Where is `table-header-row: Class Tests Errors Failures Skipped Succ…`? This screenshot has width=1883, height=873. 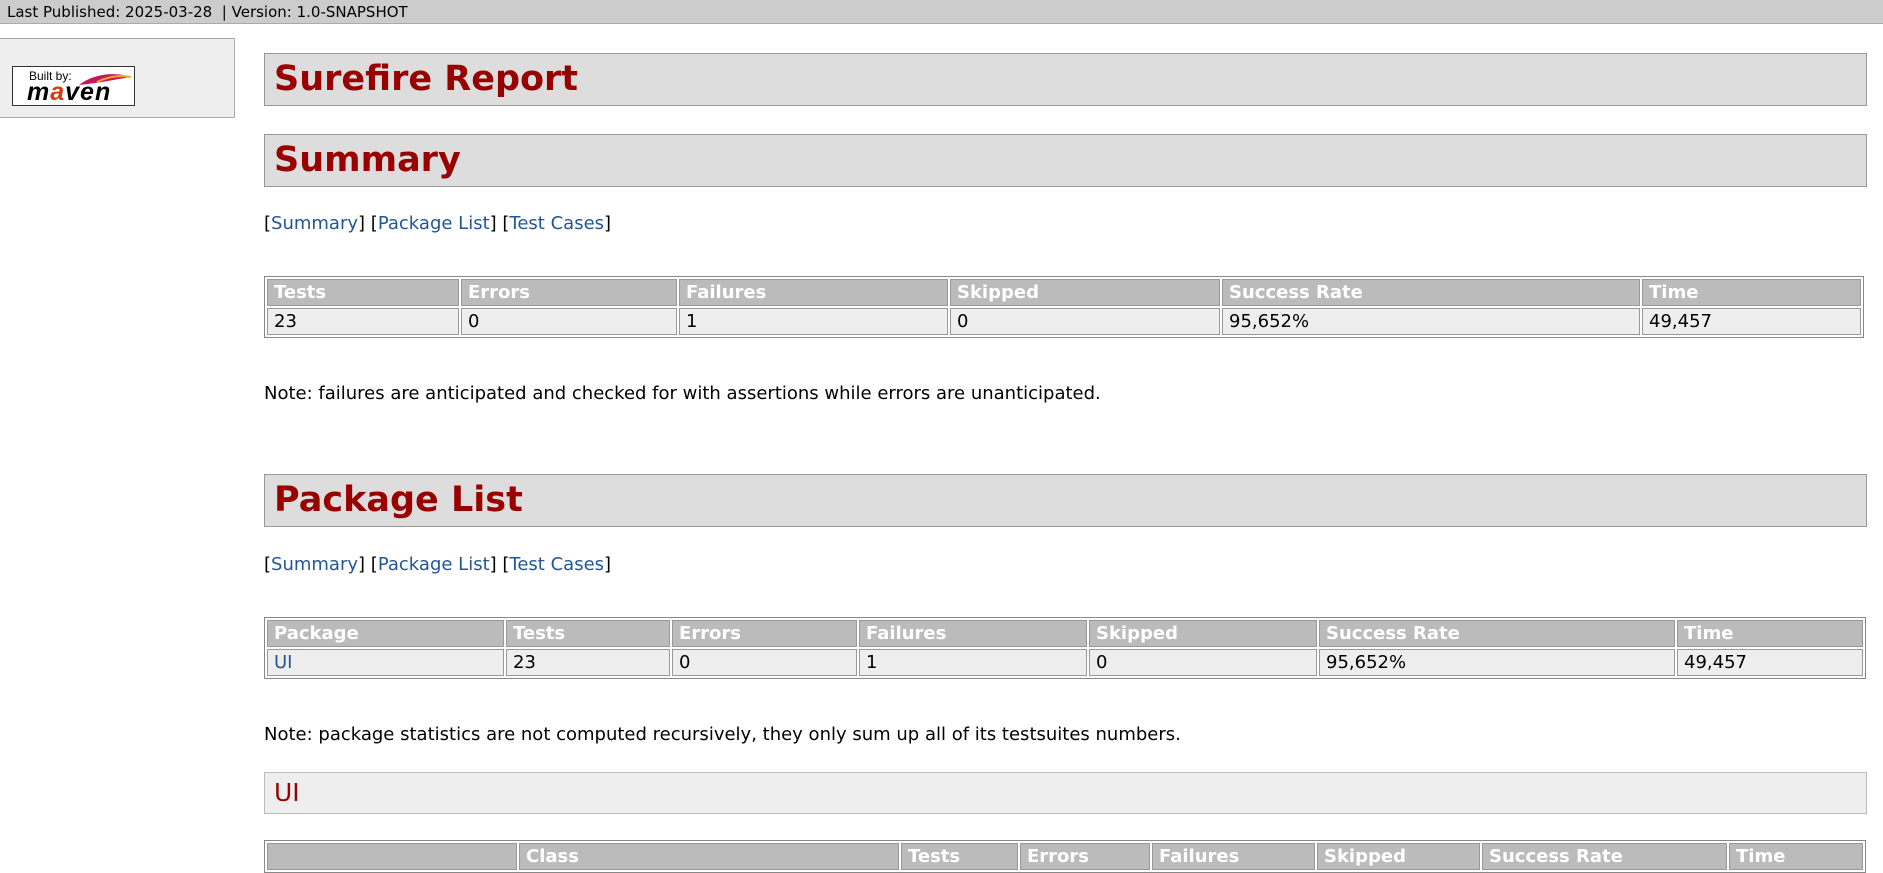 table-header-row: Class Tests Errors Failures Skipped Succ… is located at coordinates (1065, 856).